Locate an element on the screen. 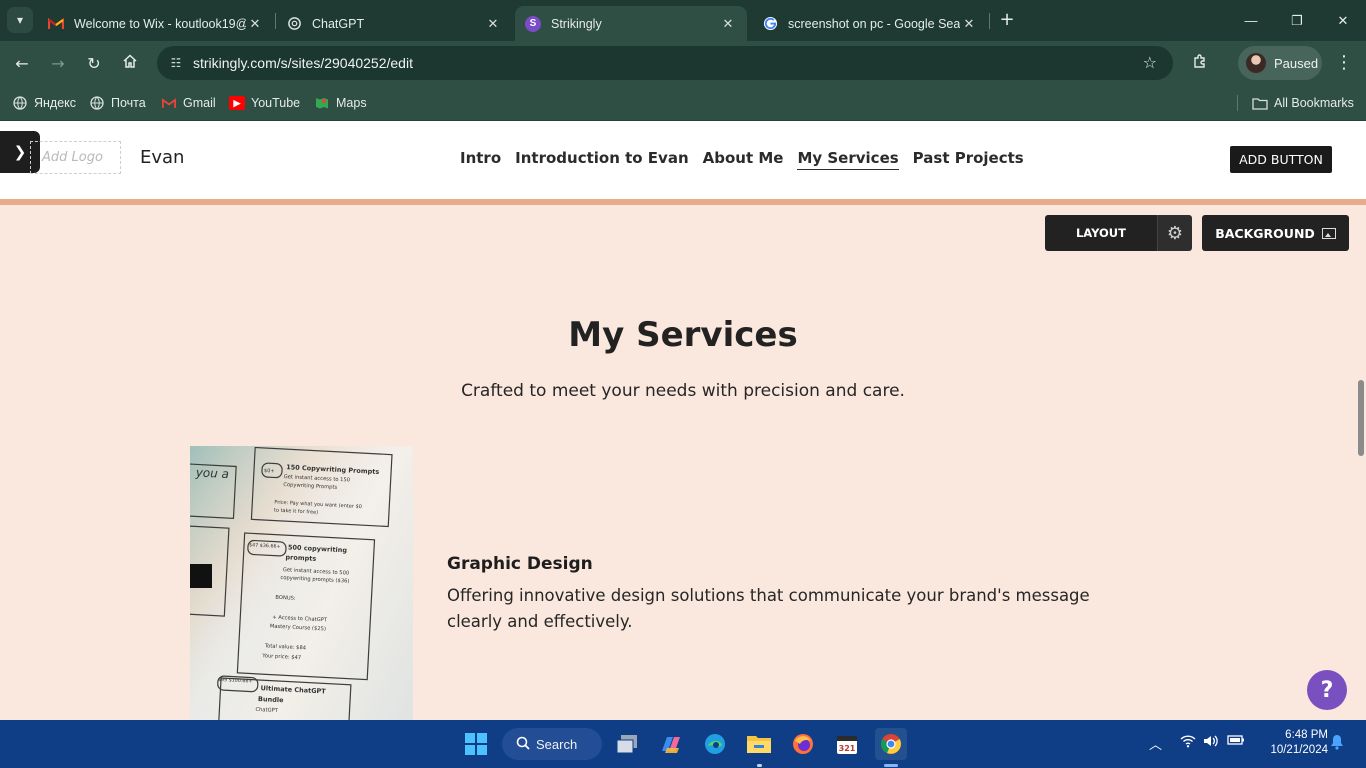 The image size is (1366, 768). copilot-button is located at coordinates (671, 744).